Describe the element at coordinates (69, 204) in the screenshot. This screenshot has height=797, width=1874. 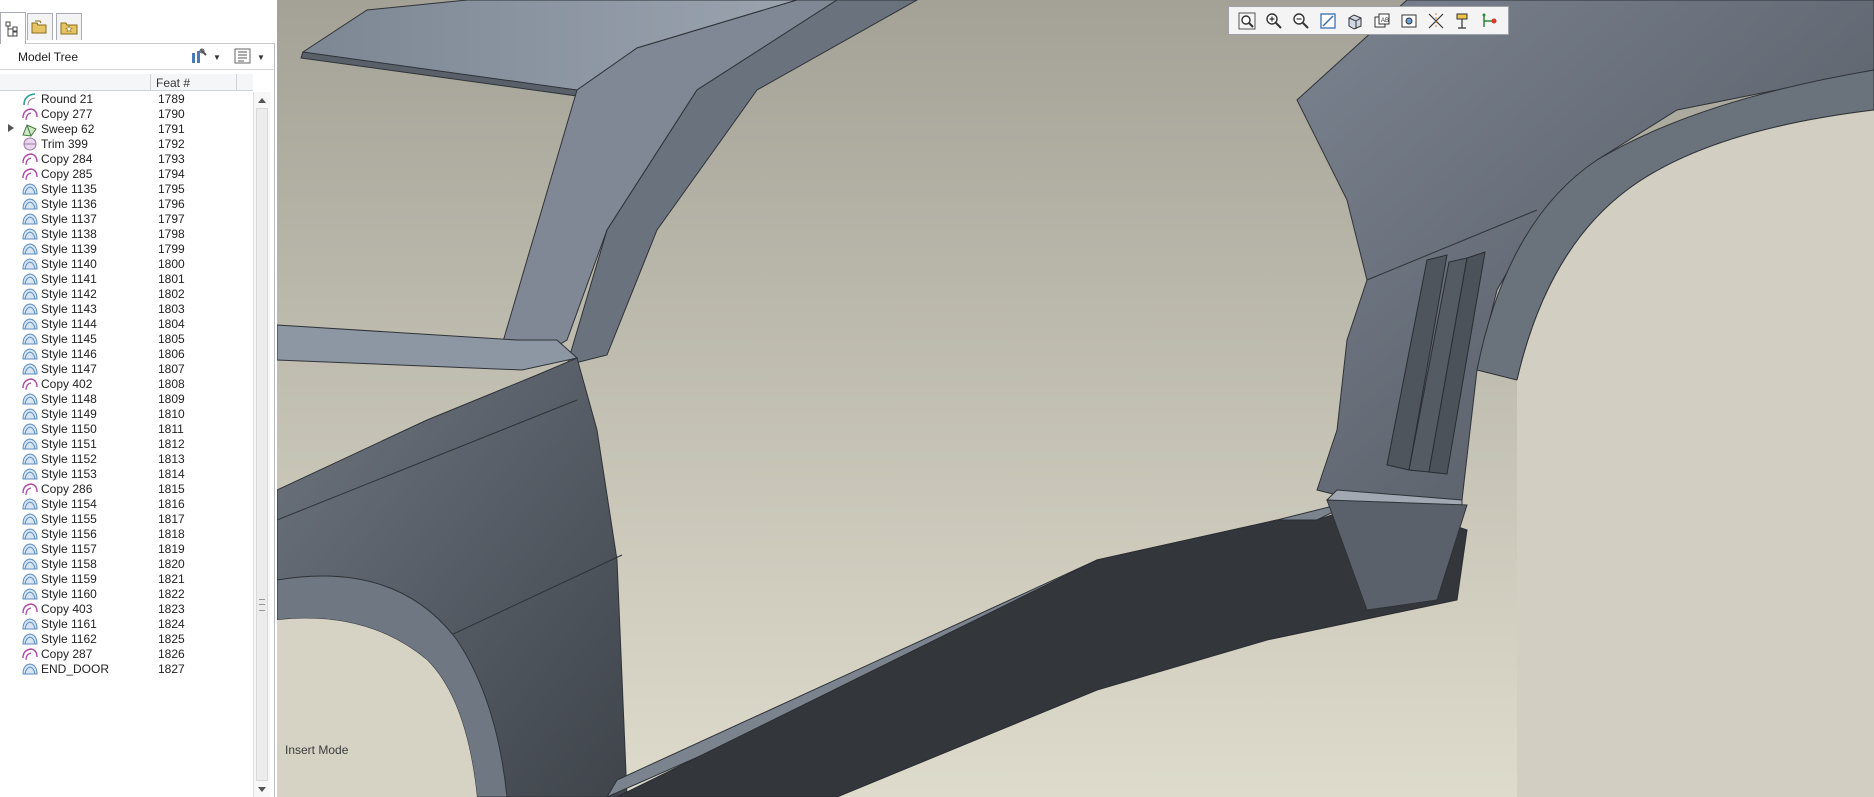
I see `feature-name: Style 1136` at that location.